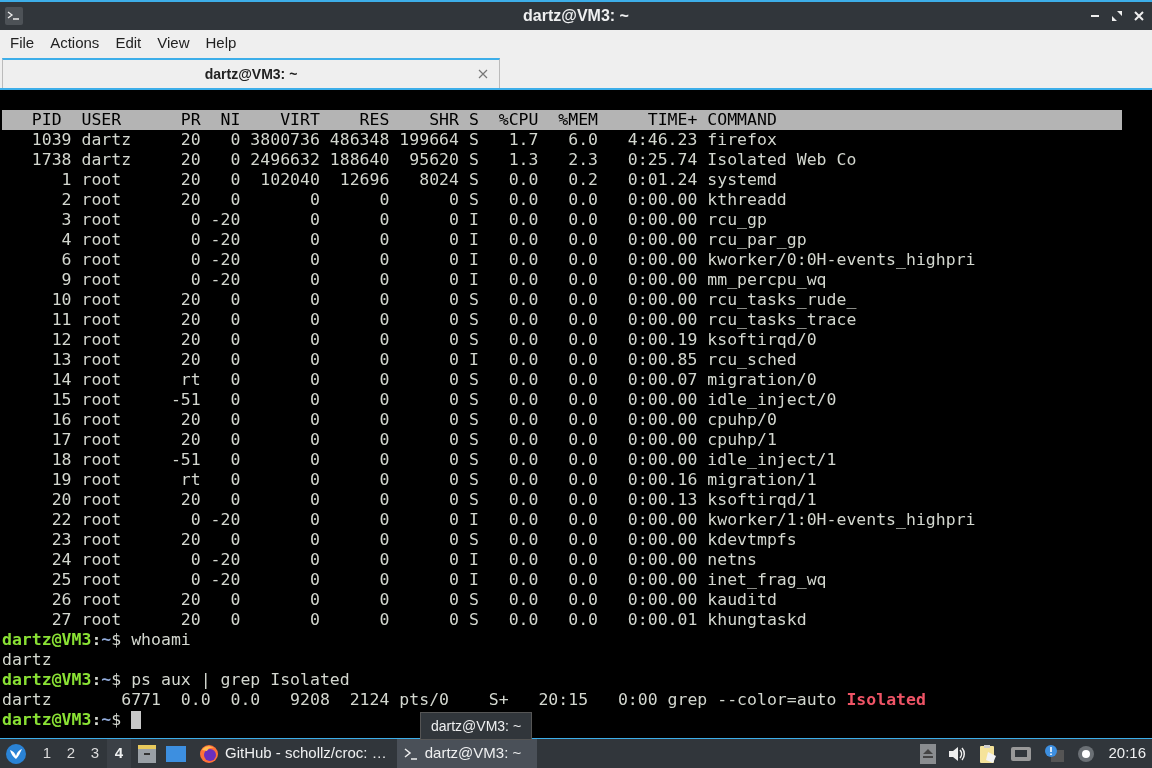 This screenshot has width=1152, height=768. I want to click on clipboard-icon, so click(988, 753).